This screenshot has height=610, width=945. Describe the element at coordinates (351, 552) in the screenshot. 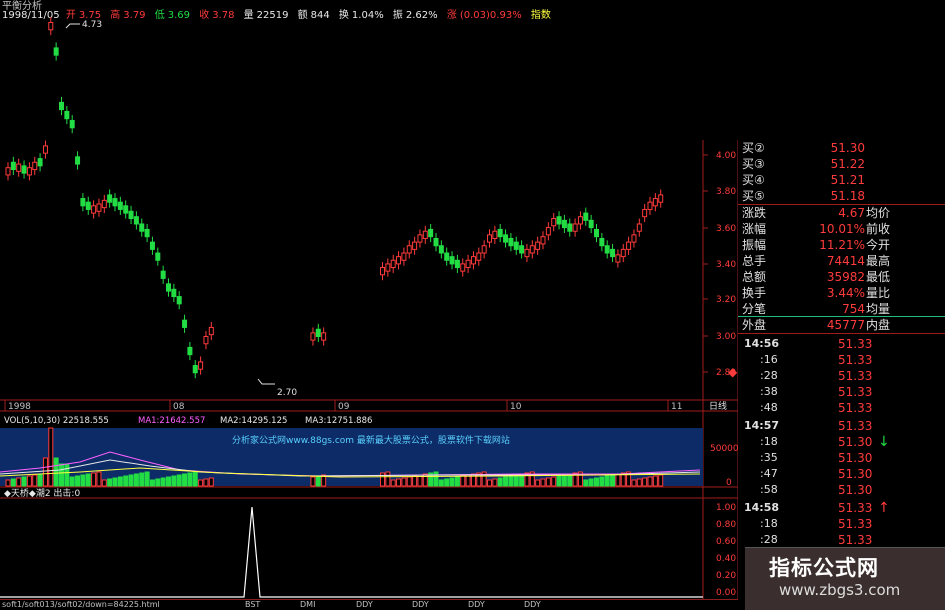

I see `indicator-signal-line` at that location.